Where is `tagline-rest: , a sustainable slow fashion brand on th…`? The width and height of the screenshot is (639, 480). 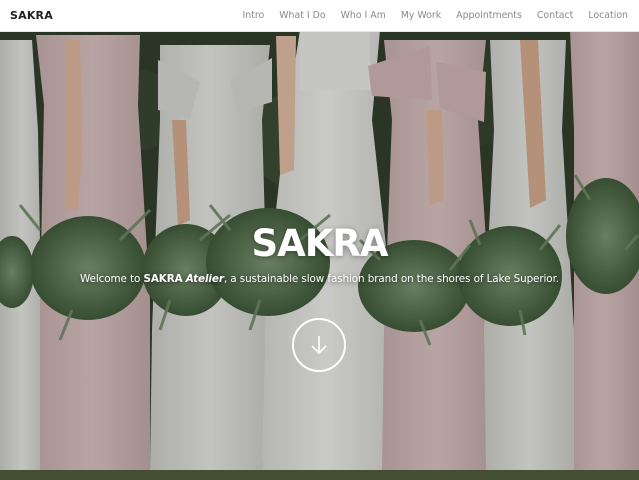
tagline-rest: , a sustainable slow fashion brand on th… is located at coordinates (391, 279).